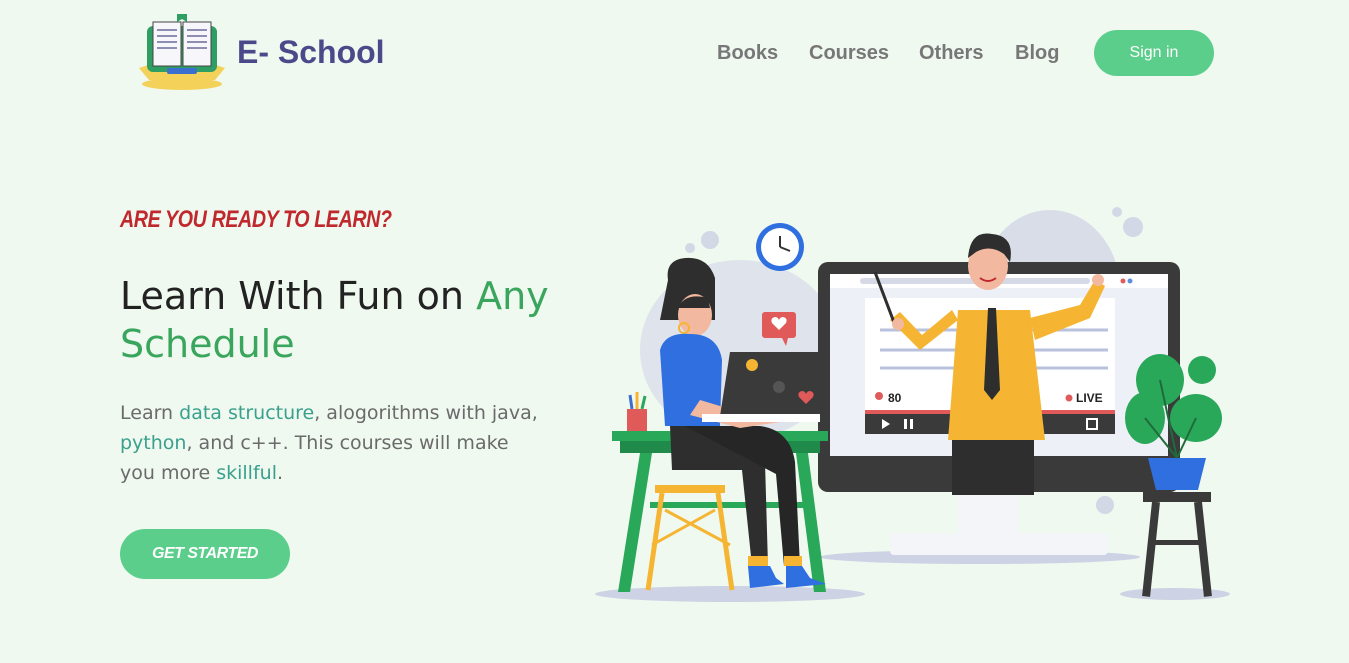 Image resolution: width=1349 pixels, height=663 pixels. What do you see at coordinates (150, 413) in the screenshot?
I see `desc-text-1: Learn` at bounding box center [150, 413].